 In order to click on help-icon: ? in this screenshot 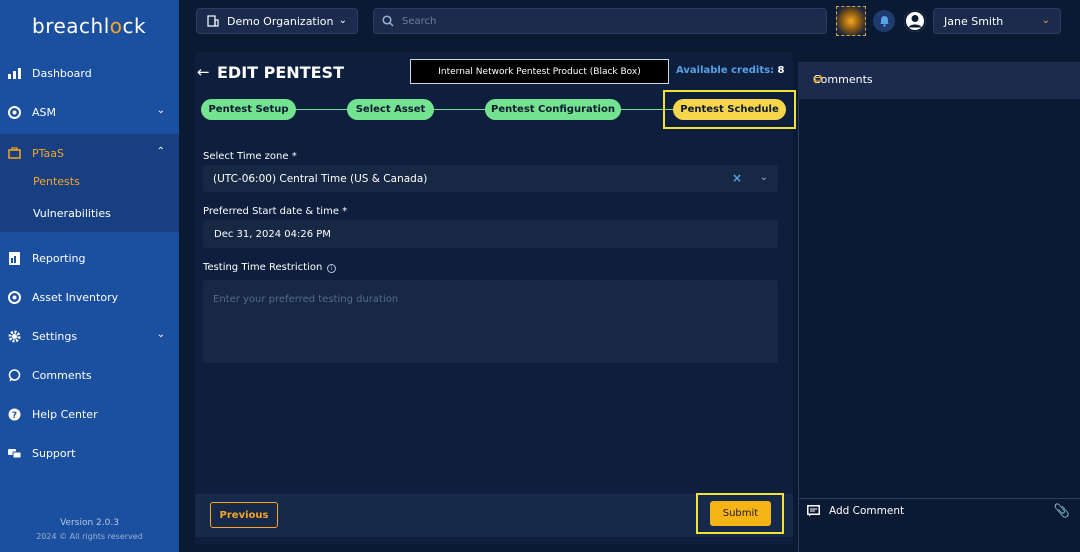, I will do `click(14, 414)`.